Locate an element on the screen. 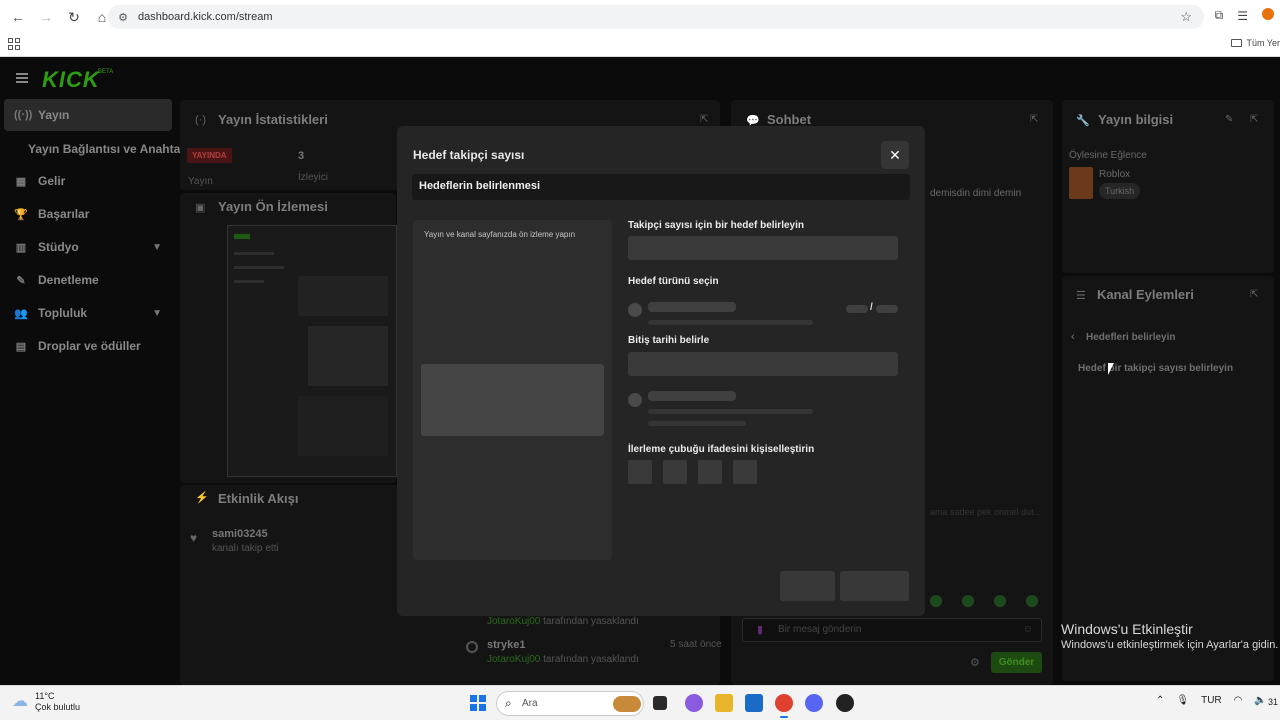  sidebar-item-label: Topluluk is located at coordinates (63, 313).